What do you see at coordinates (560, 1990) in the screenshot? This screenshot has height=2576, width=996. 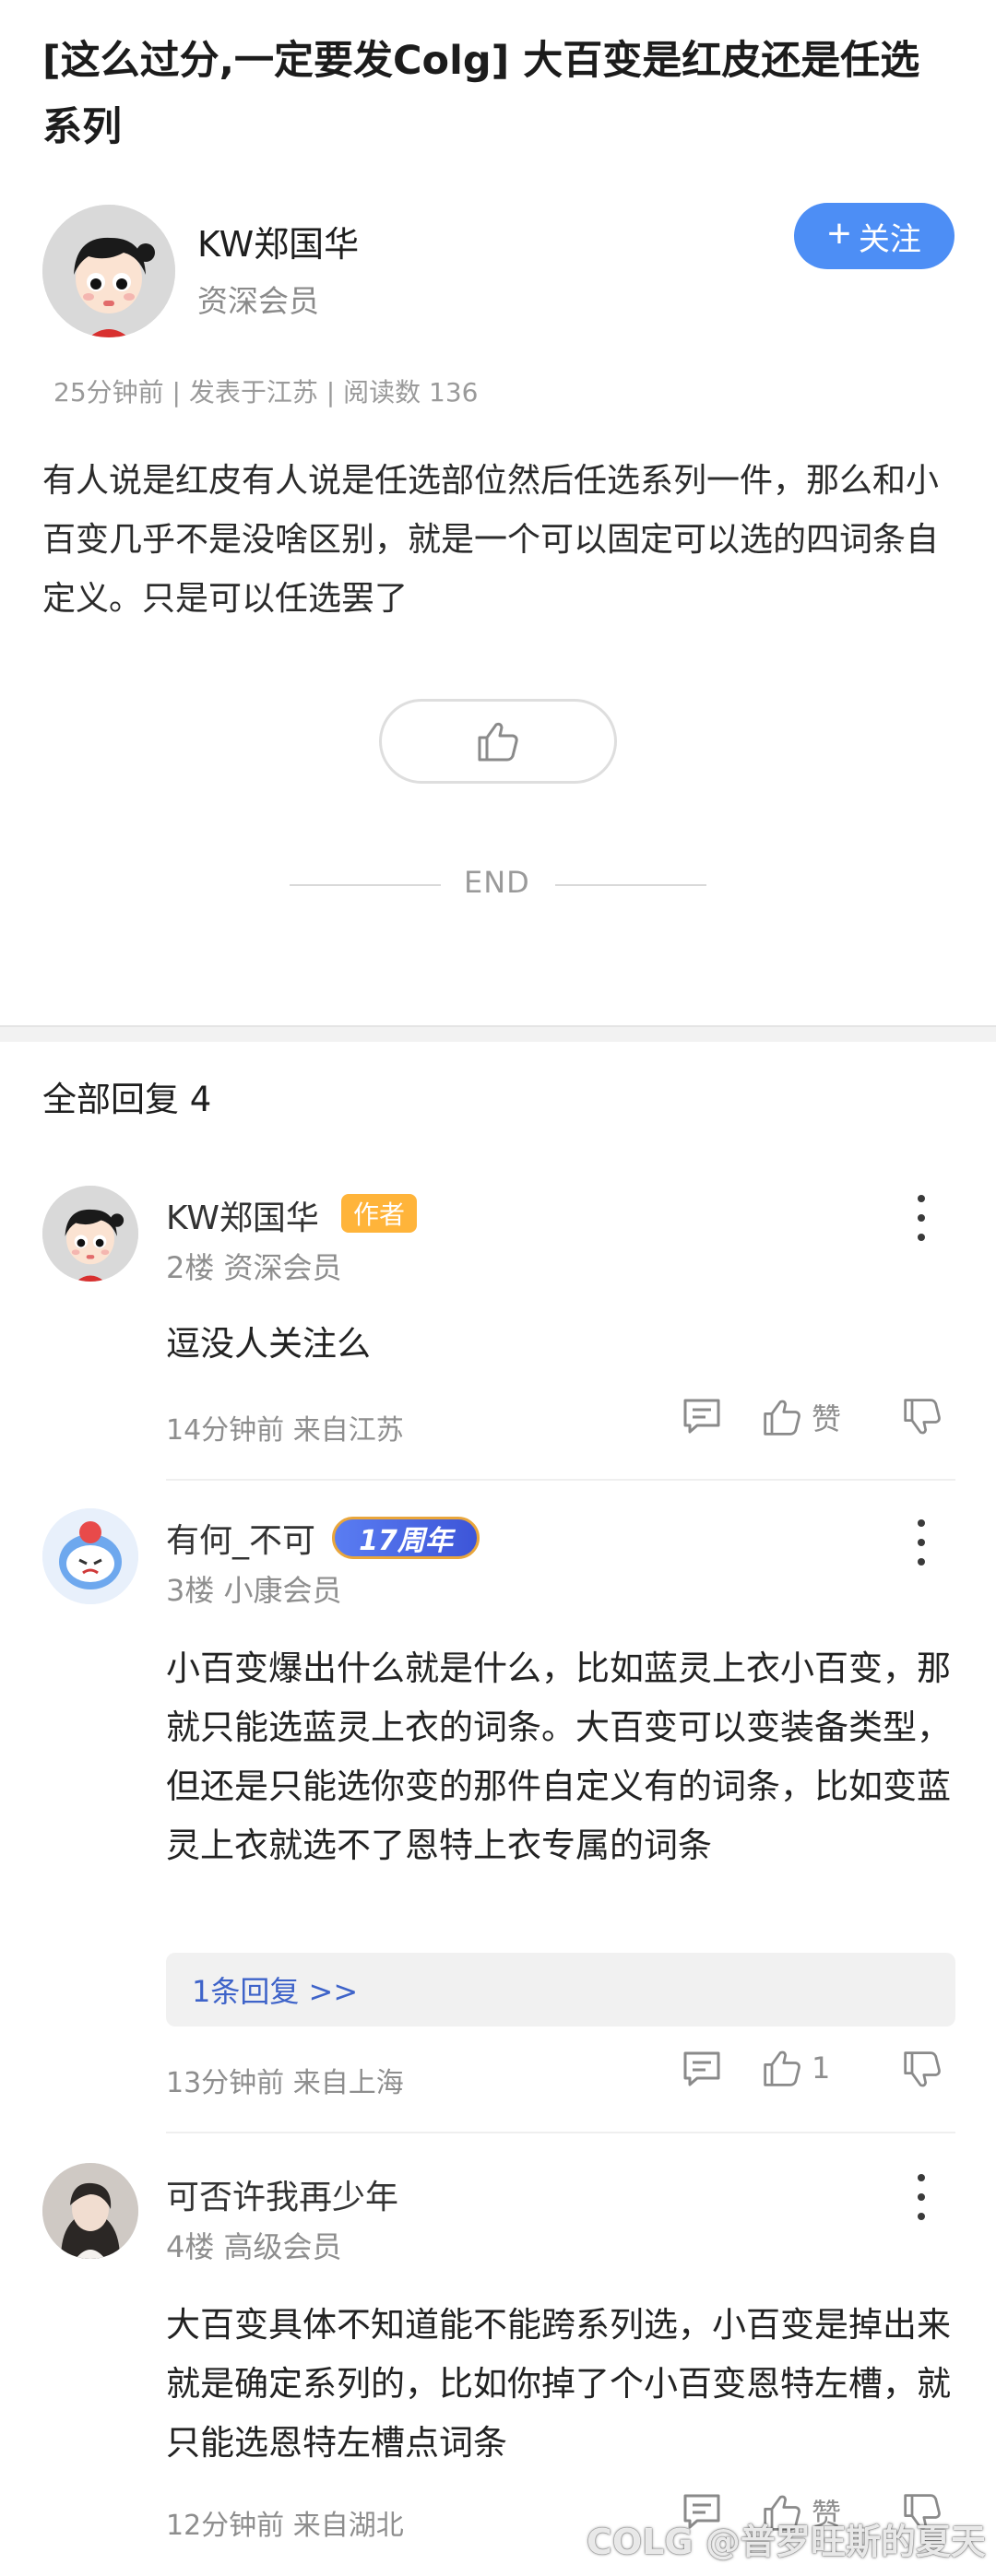 I see `sub-reply-link: 1条回复 >>` at bounding box center [560, 1990].